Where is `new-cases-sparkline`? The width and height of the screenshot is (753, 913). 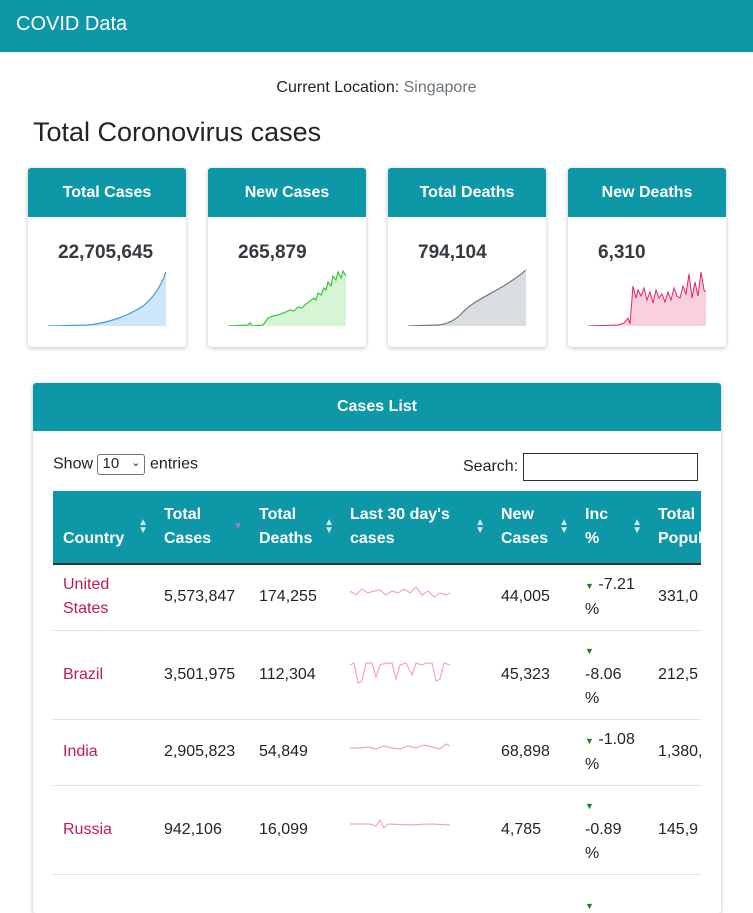
new-cases-sparkline is located at coordinates (287, 297).